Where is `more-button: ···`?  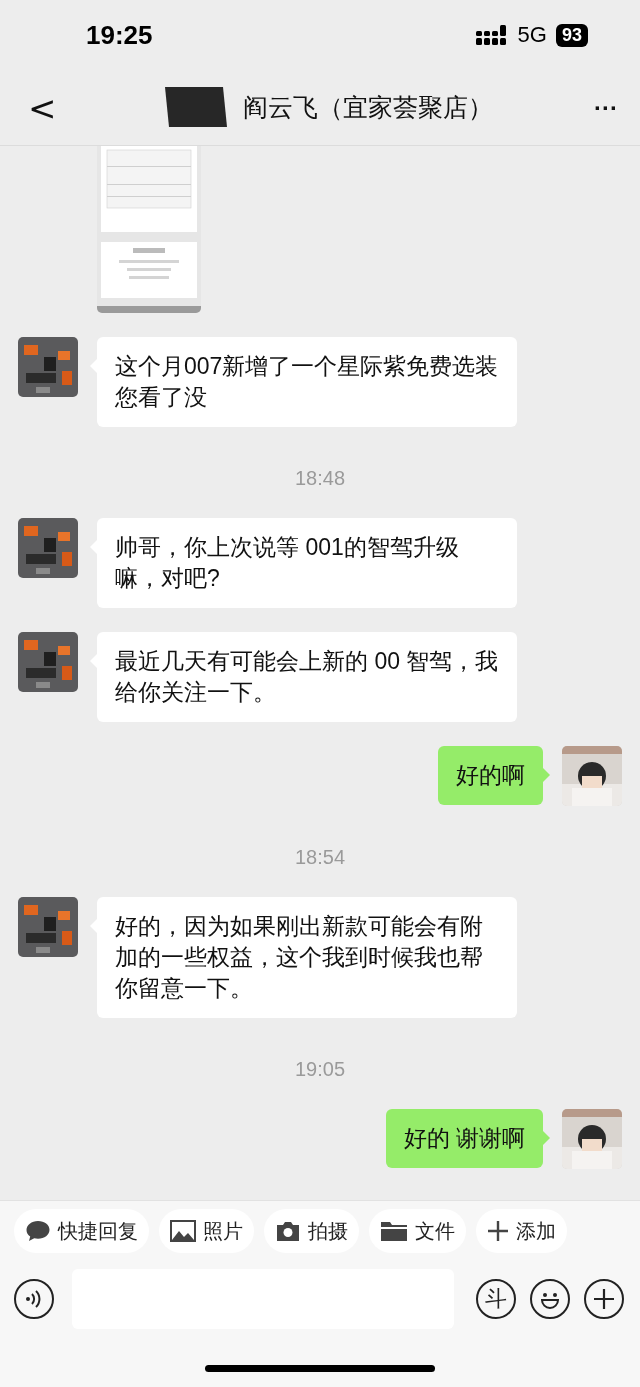
more-button: ··· is located at coordinates (606, 107).